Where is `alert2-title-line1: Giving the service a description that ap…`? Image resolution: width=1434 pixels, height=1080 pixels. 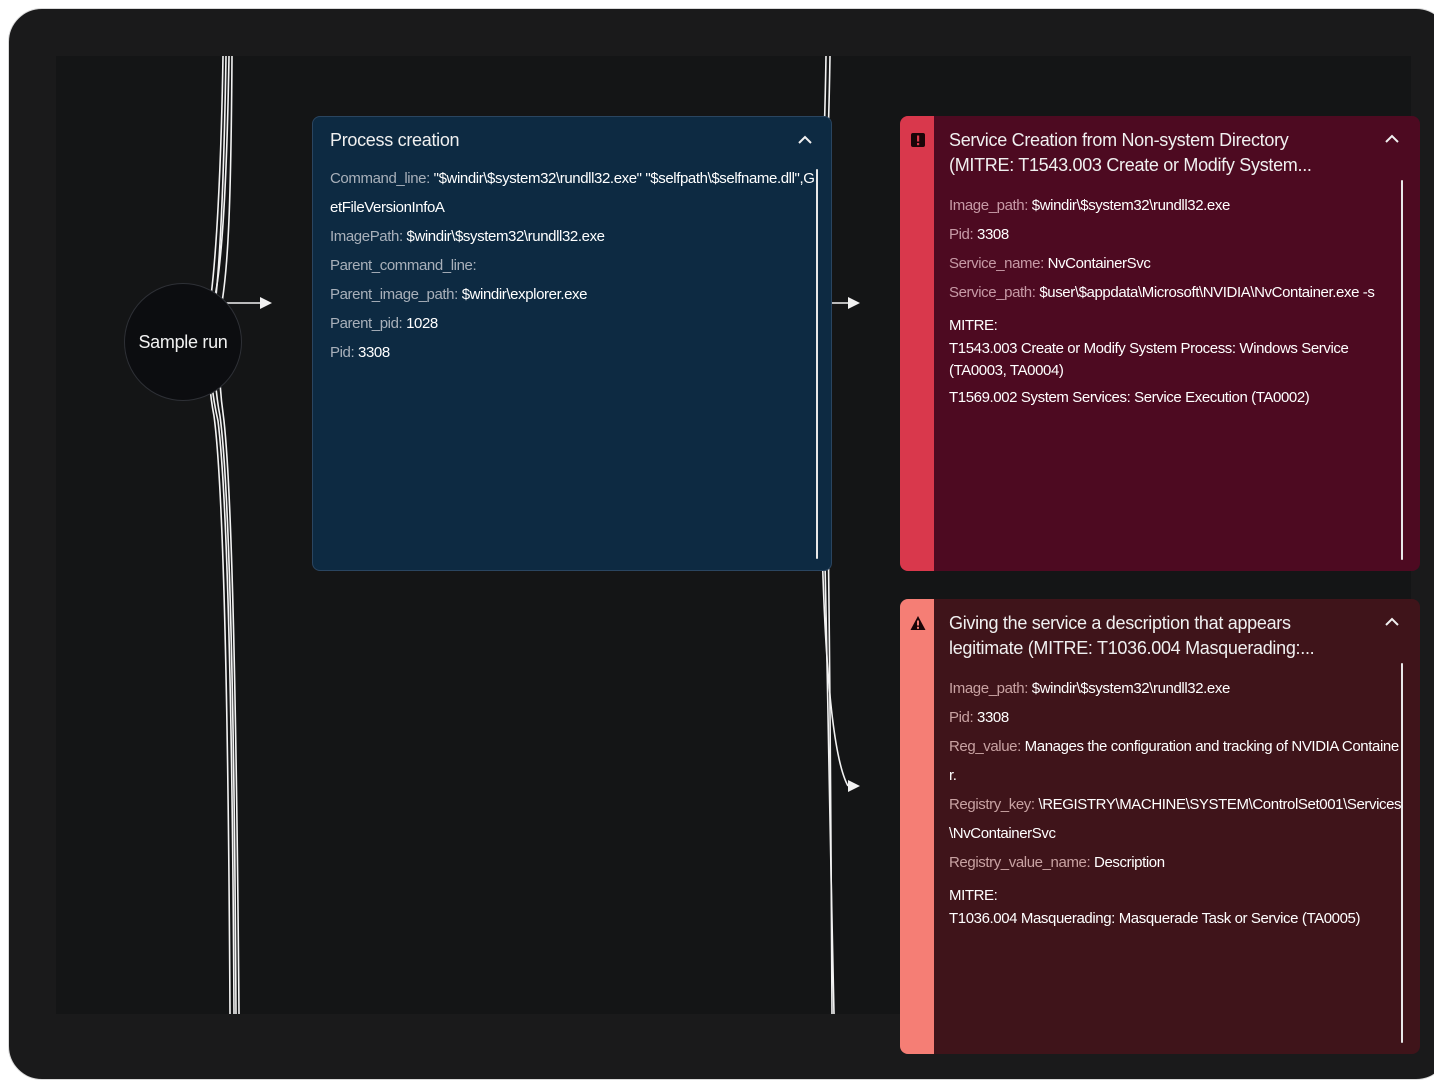 alert2-title-line1: Giving the service a description that ap… is located at coordinates (1120, 623).